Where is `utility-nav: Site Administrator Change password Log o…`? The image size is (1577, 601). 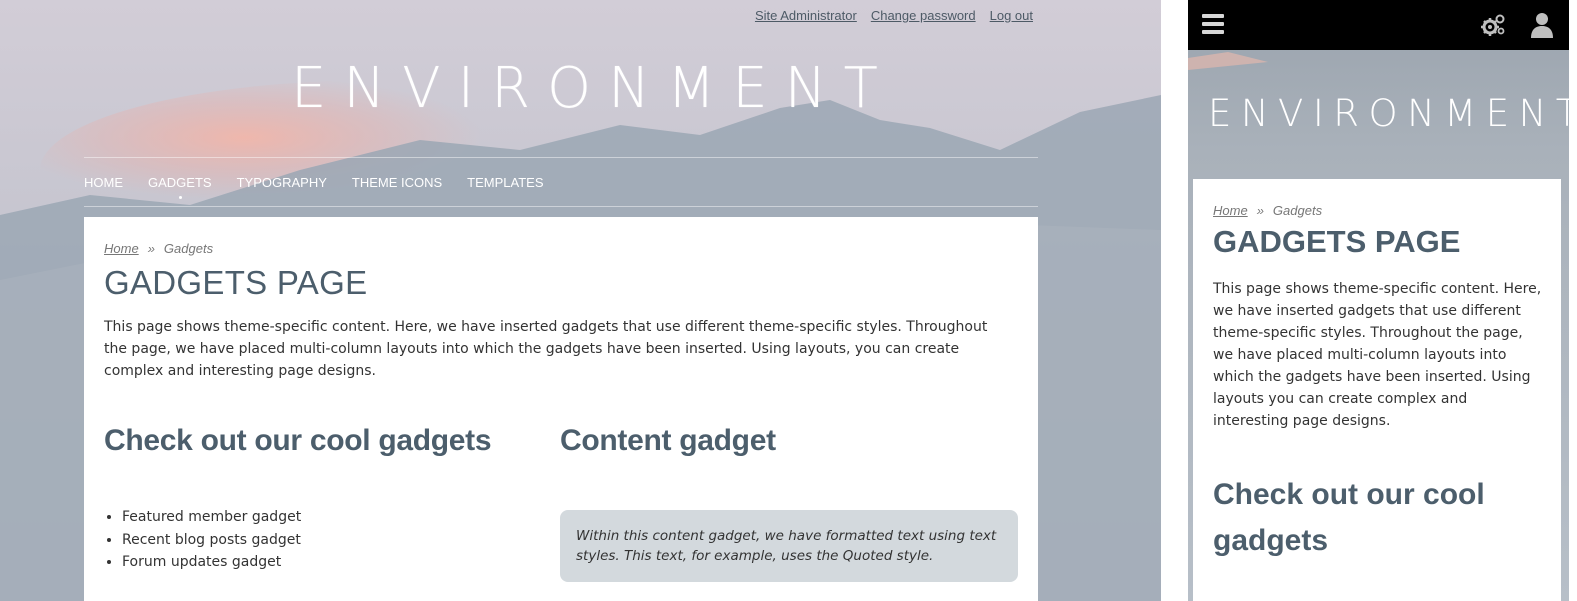
utility-nav: Site Administrator Change password Log o… is located at coordinates (894, 15).